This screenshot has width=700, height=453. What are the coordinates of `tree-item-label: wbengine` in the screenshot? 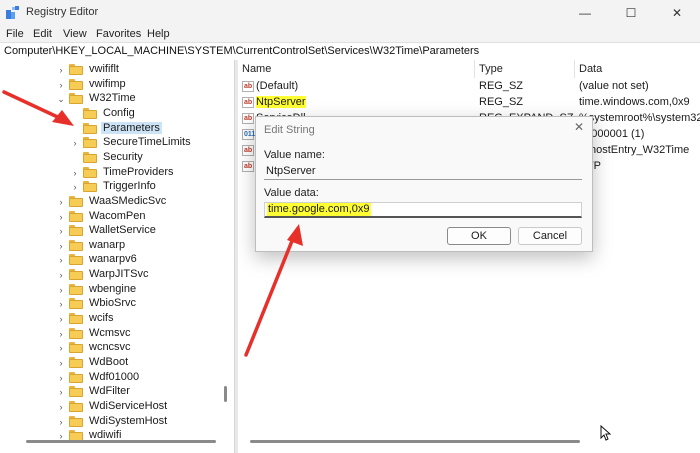 It's located at (113, 288).